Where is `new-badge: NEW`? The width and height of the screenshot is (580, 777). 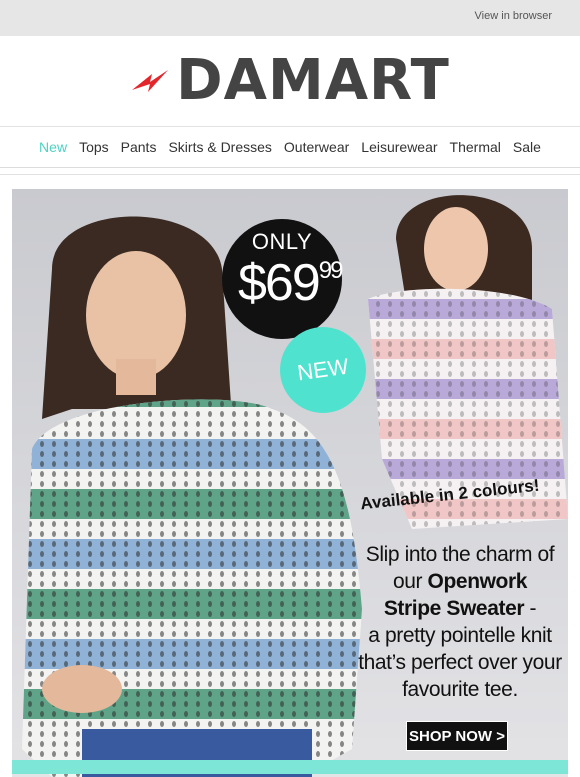 new-badge: NEW is located at coordinates (323, 370).